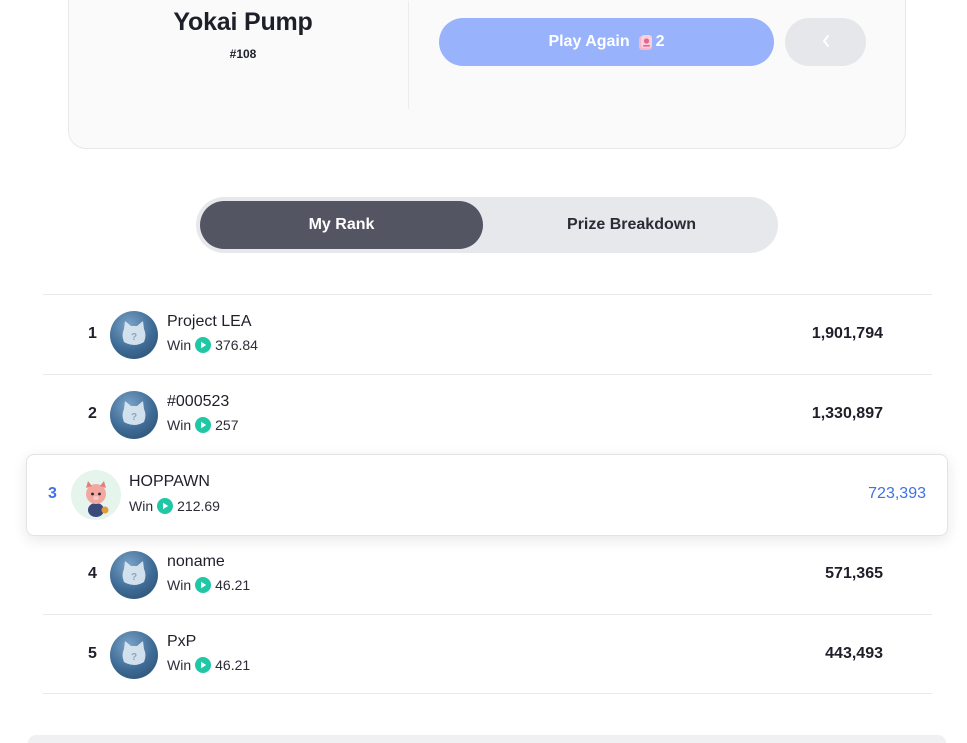 The height and width of the screenshot is (743, 967). Describe the element at coordinates (236, 345) in the screenshot. I see `win-amount: 376.84` at that location.